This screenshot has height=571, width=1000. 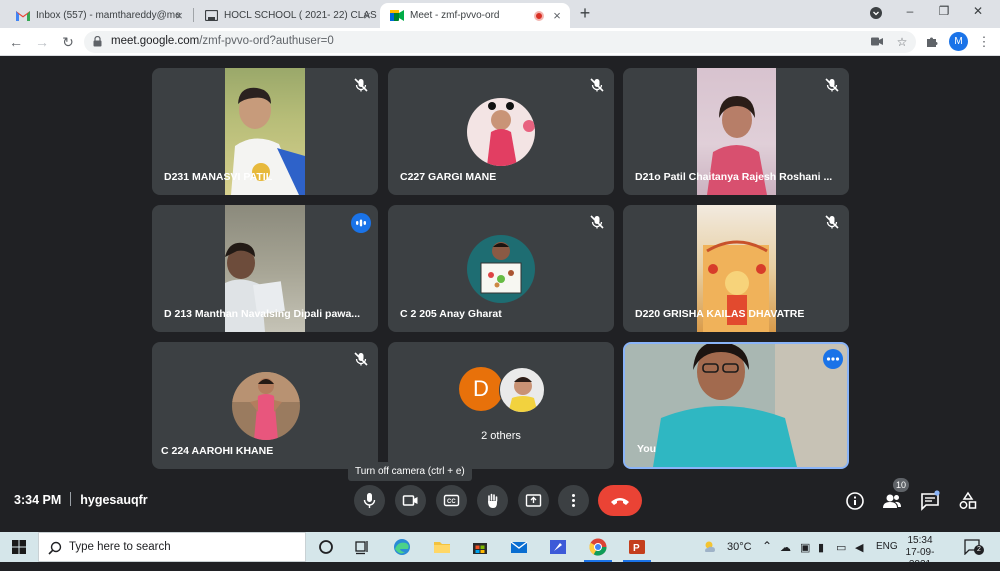 I want to click on tab-meet: Meet - zmf-pvvo-ord ×, so click(x=475, y=15).